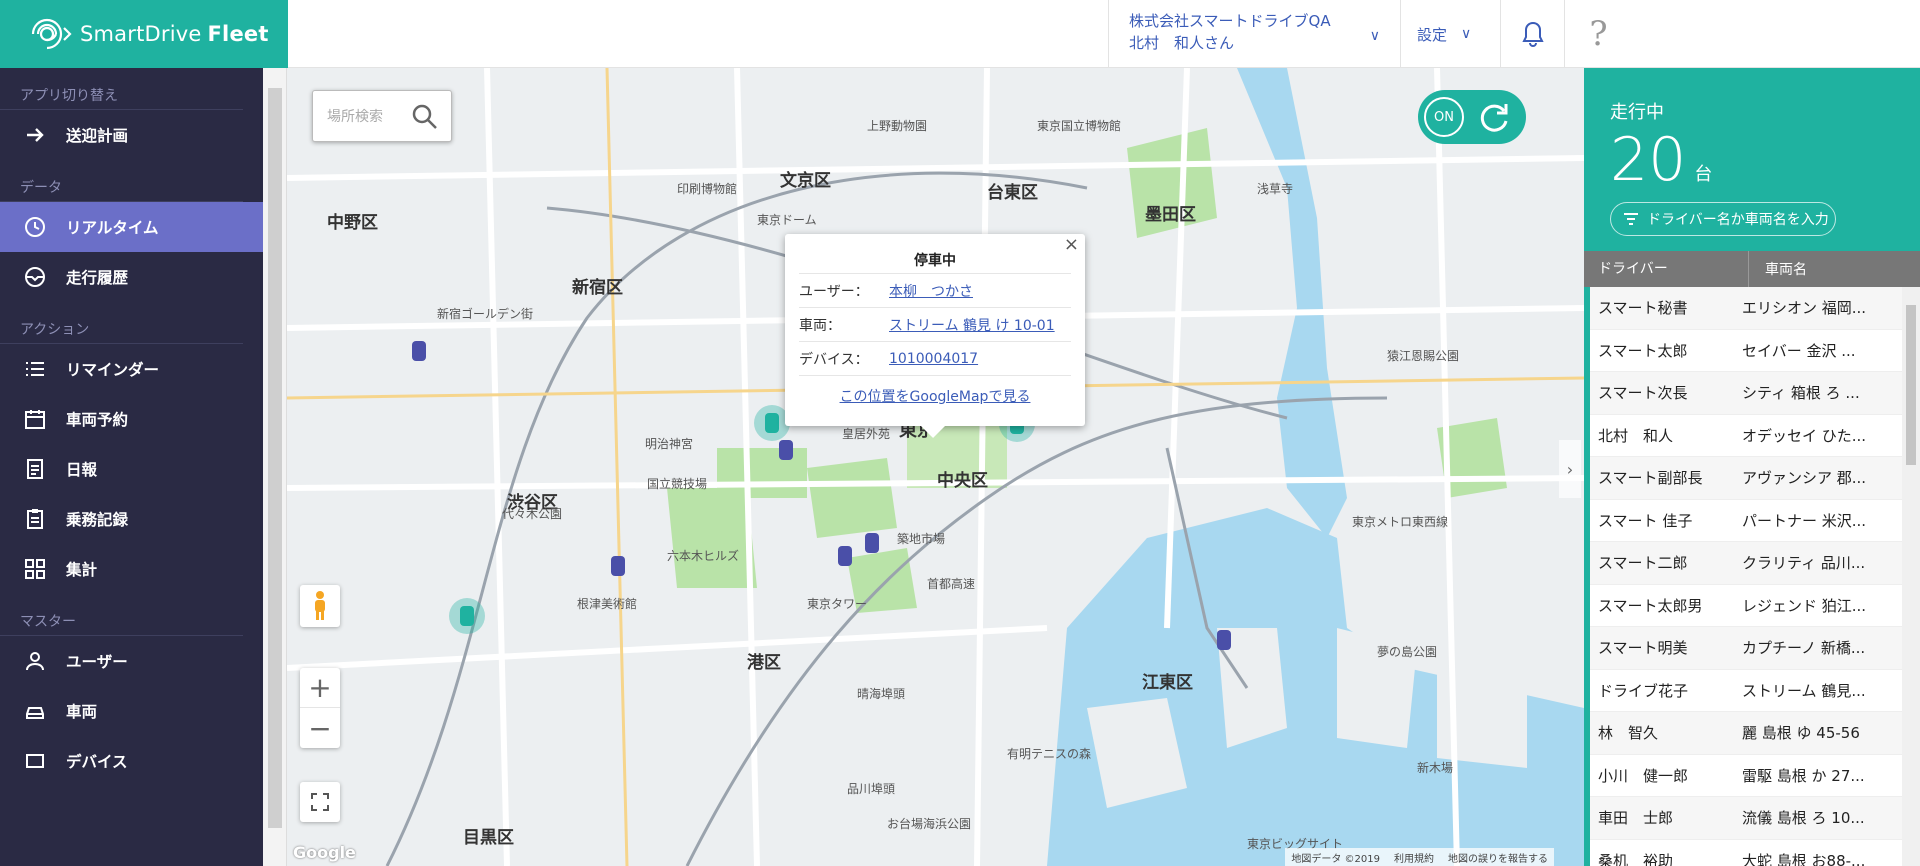 Image resolution: width=1920 pixels, height=866 pixels. What do you see at coordinates (1432, 34) in the screenshot?
I see `settings-label: 設定` at bounding box center [1432, 34].